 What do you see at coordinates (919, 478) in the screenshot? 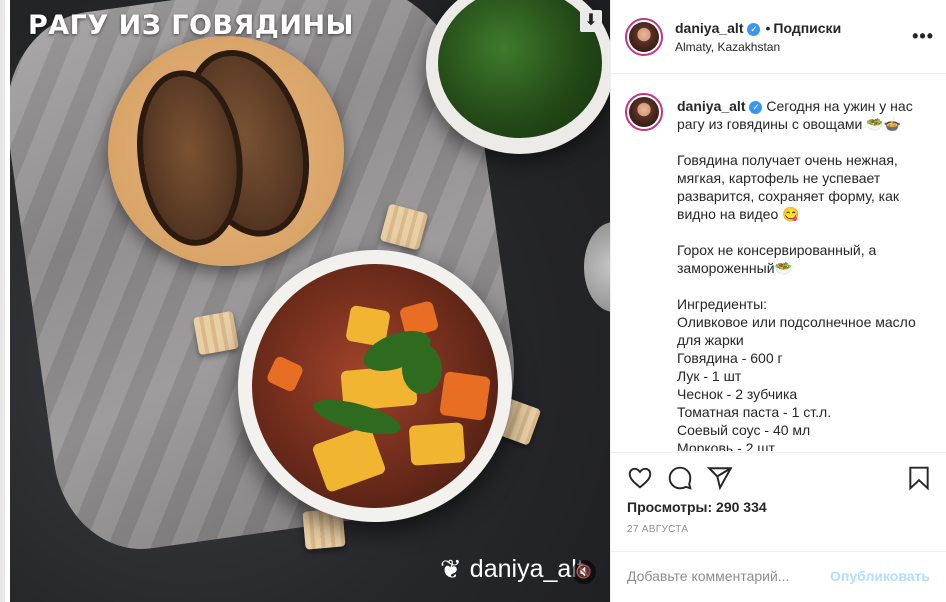
I see `bookmark-icon` at bounding box center [919, 478].